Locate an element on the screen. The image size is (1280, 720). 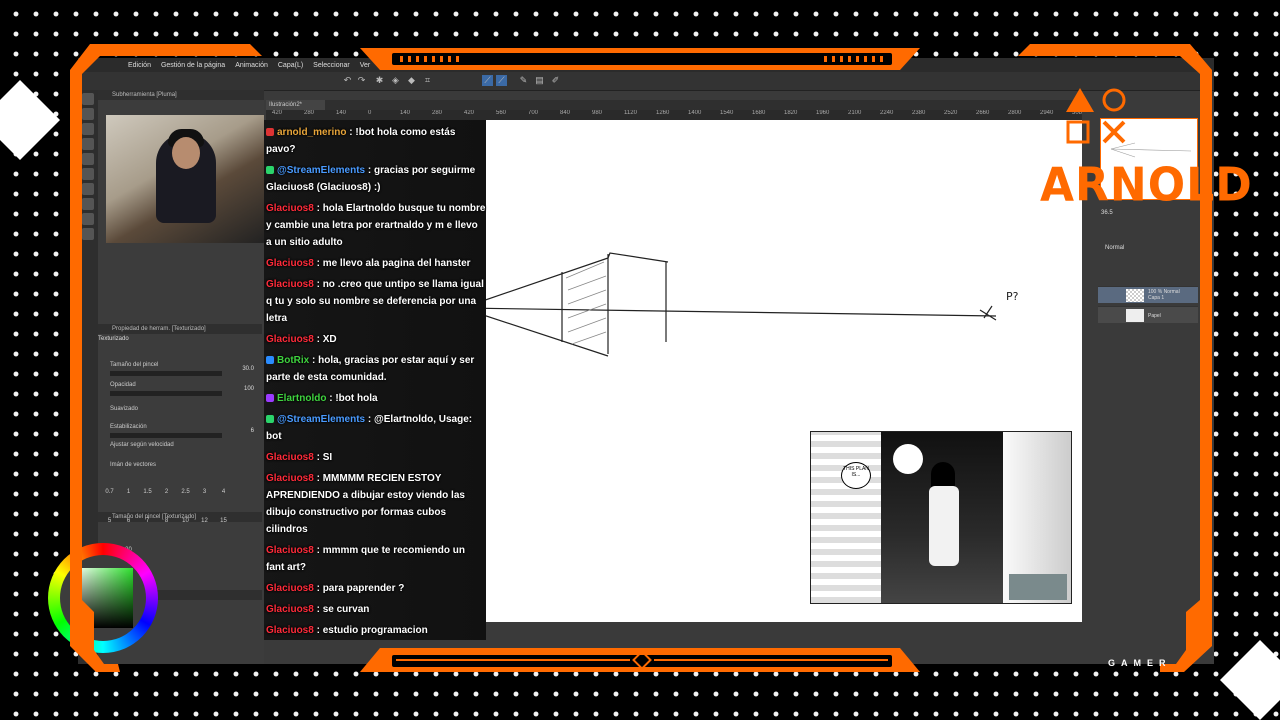
playstation-symbols-icon is located at coordinates (1096, 116).